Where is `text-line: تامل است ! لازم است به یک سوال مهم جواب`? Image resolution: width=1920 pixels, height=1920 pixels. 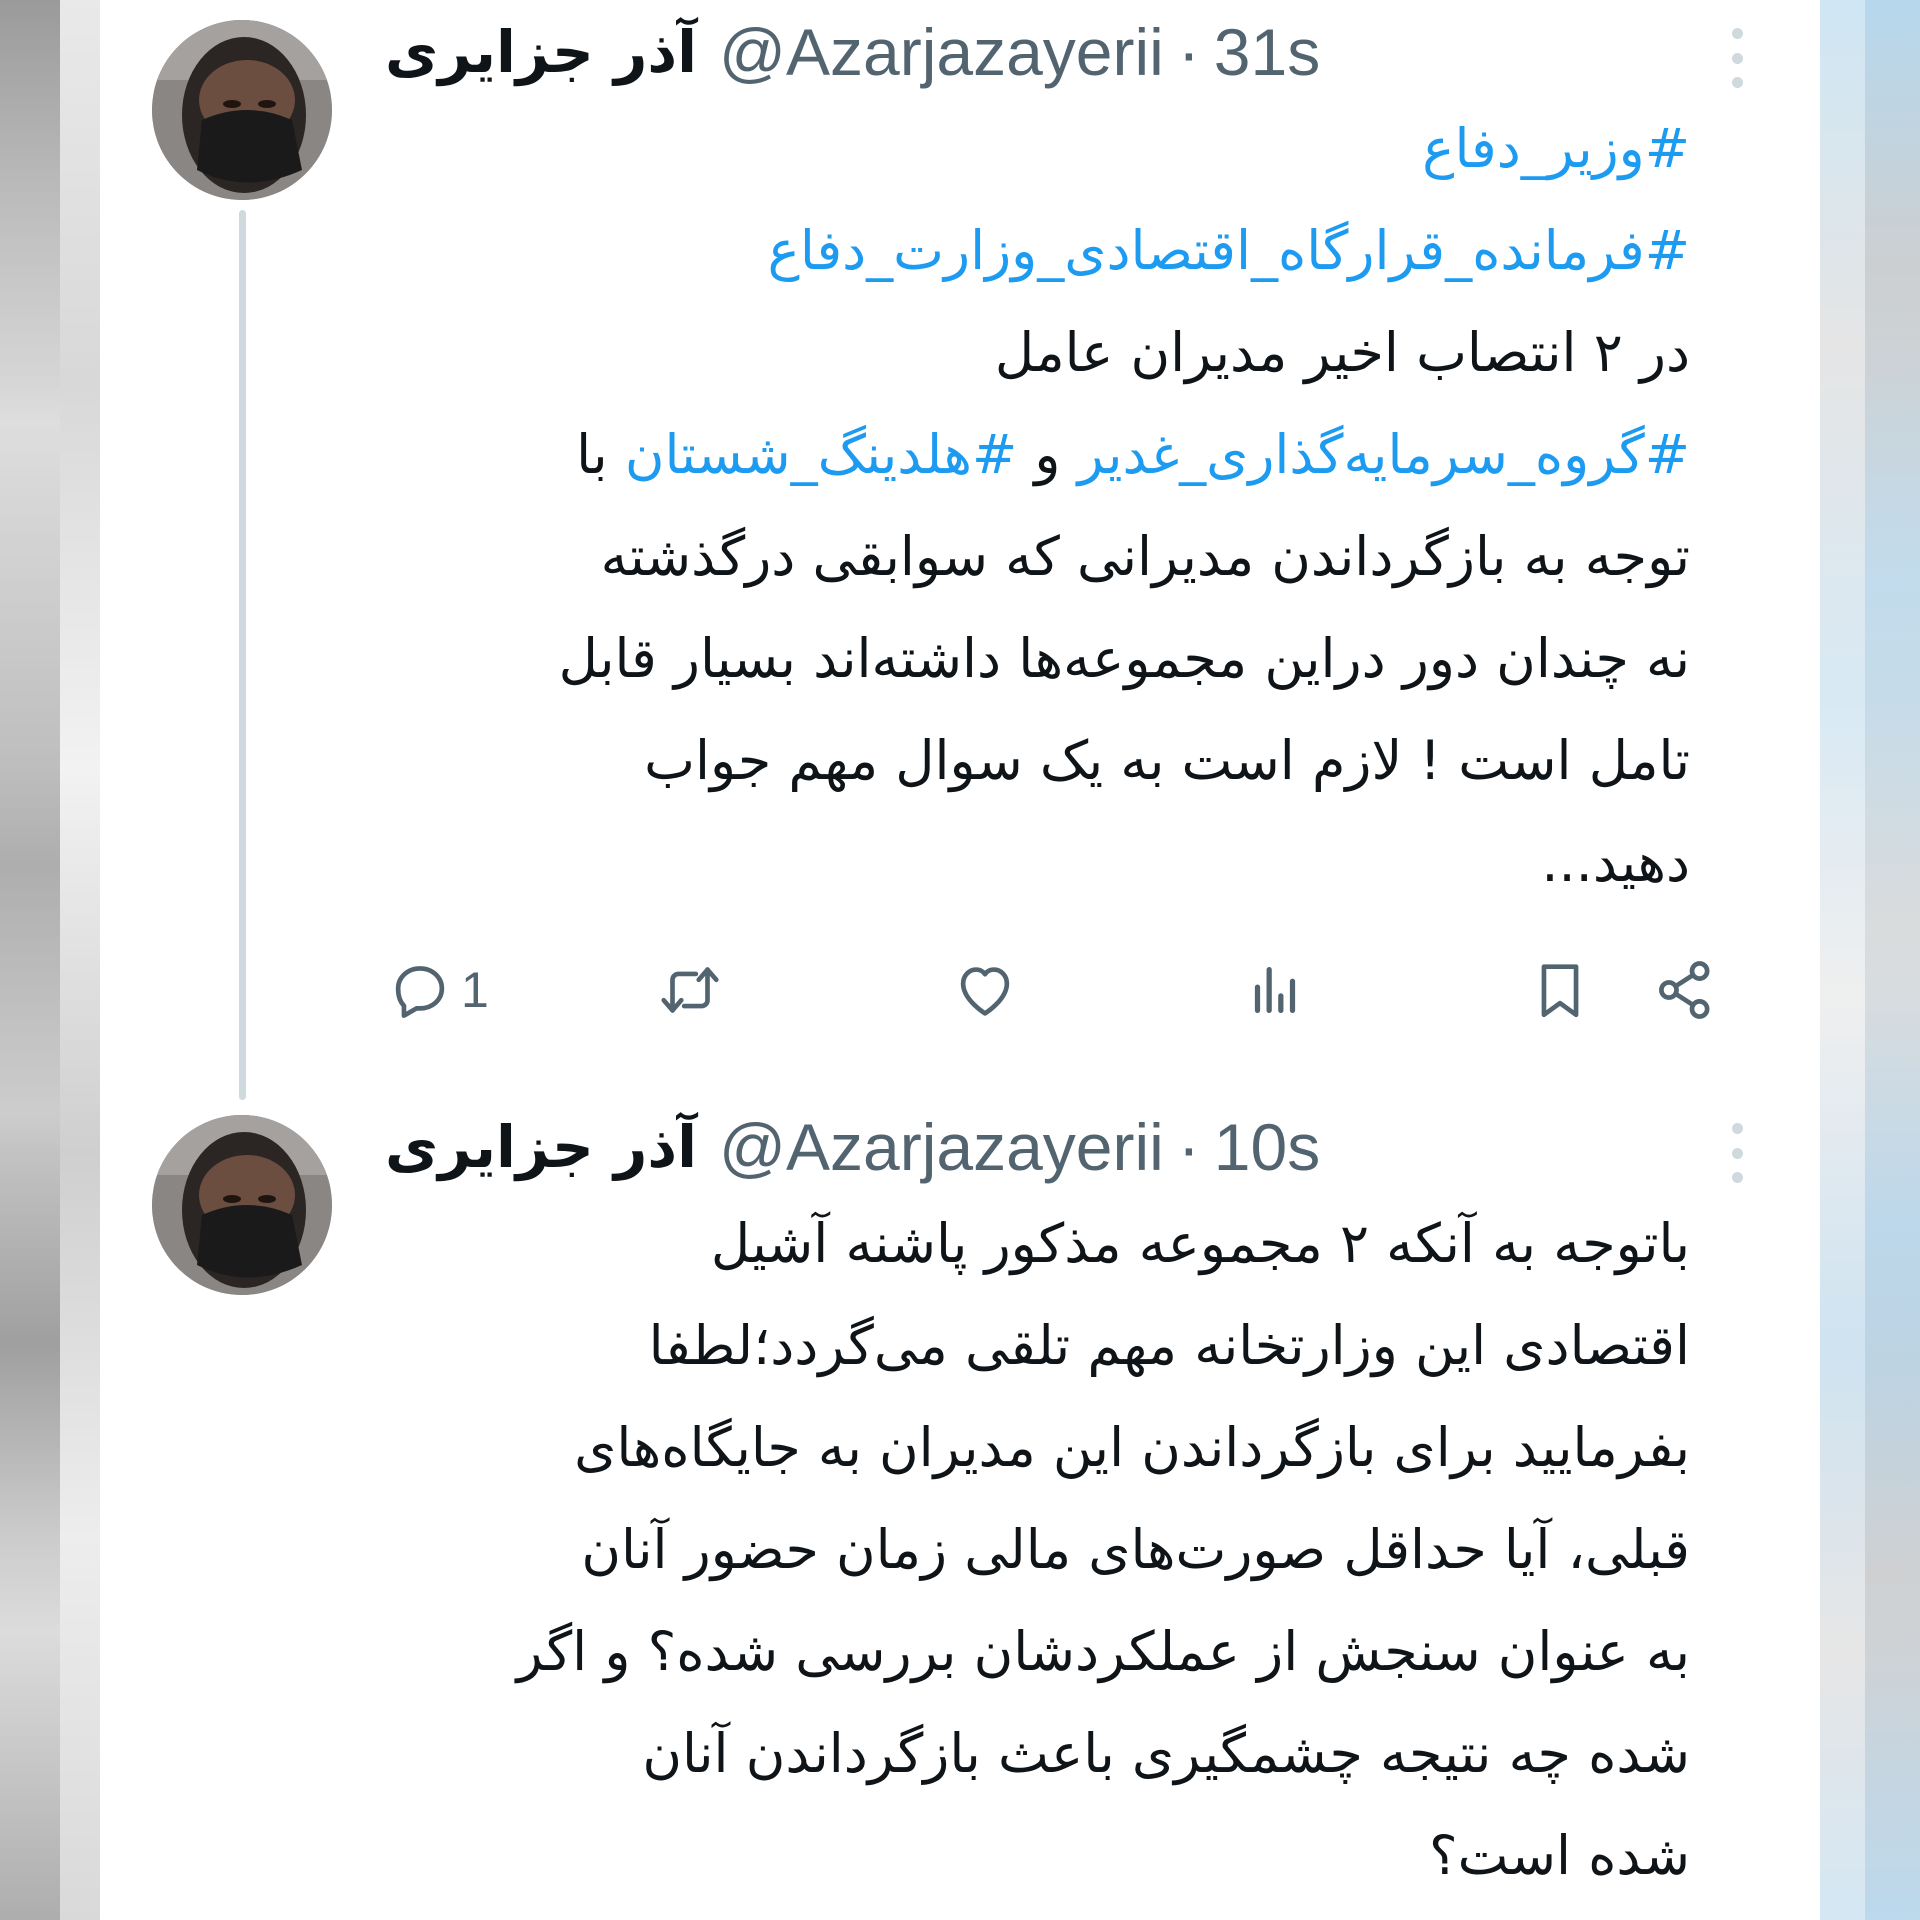 text-line: تامل است ! لازم است به یک سوال مهم جواب is located at coordinates (1167, 760).